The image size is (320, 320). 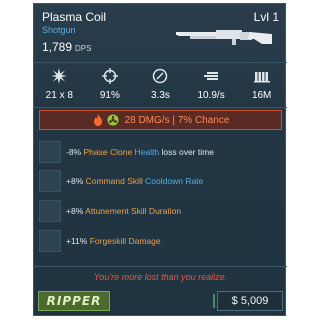 What do you see at coordinates (113, 120) in the screenshot?
I see `biohazard-icon` at bounding box center [113, 120].